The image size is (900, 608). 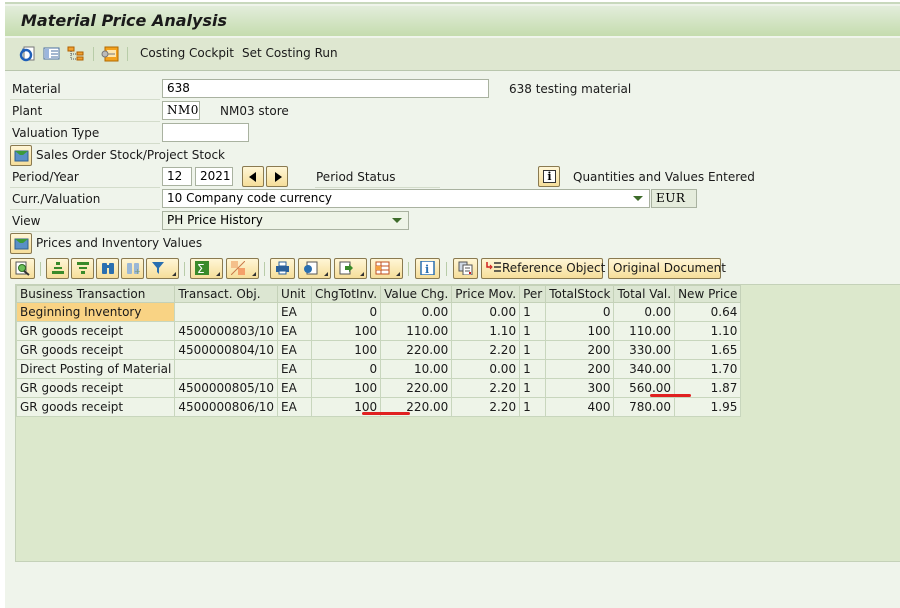 What do you see at coordinates (57, 268) in the screenshot?
I see `sort-ascending-button` at bounding box center [57, 268].